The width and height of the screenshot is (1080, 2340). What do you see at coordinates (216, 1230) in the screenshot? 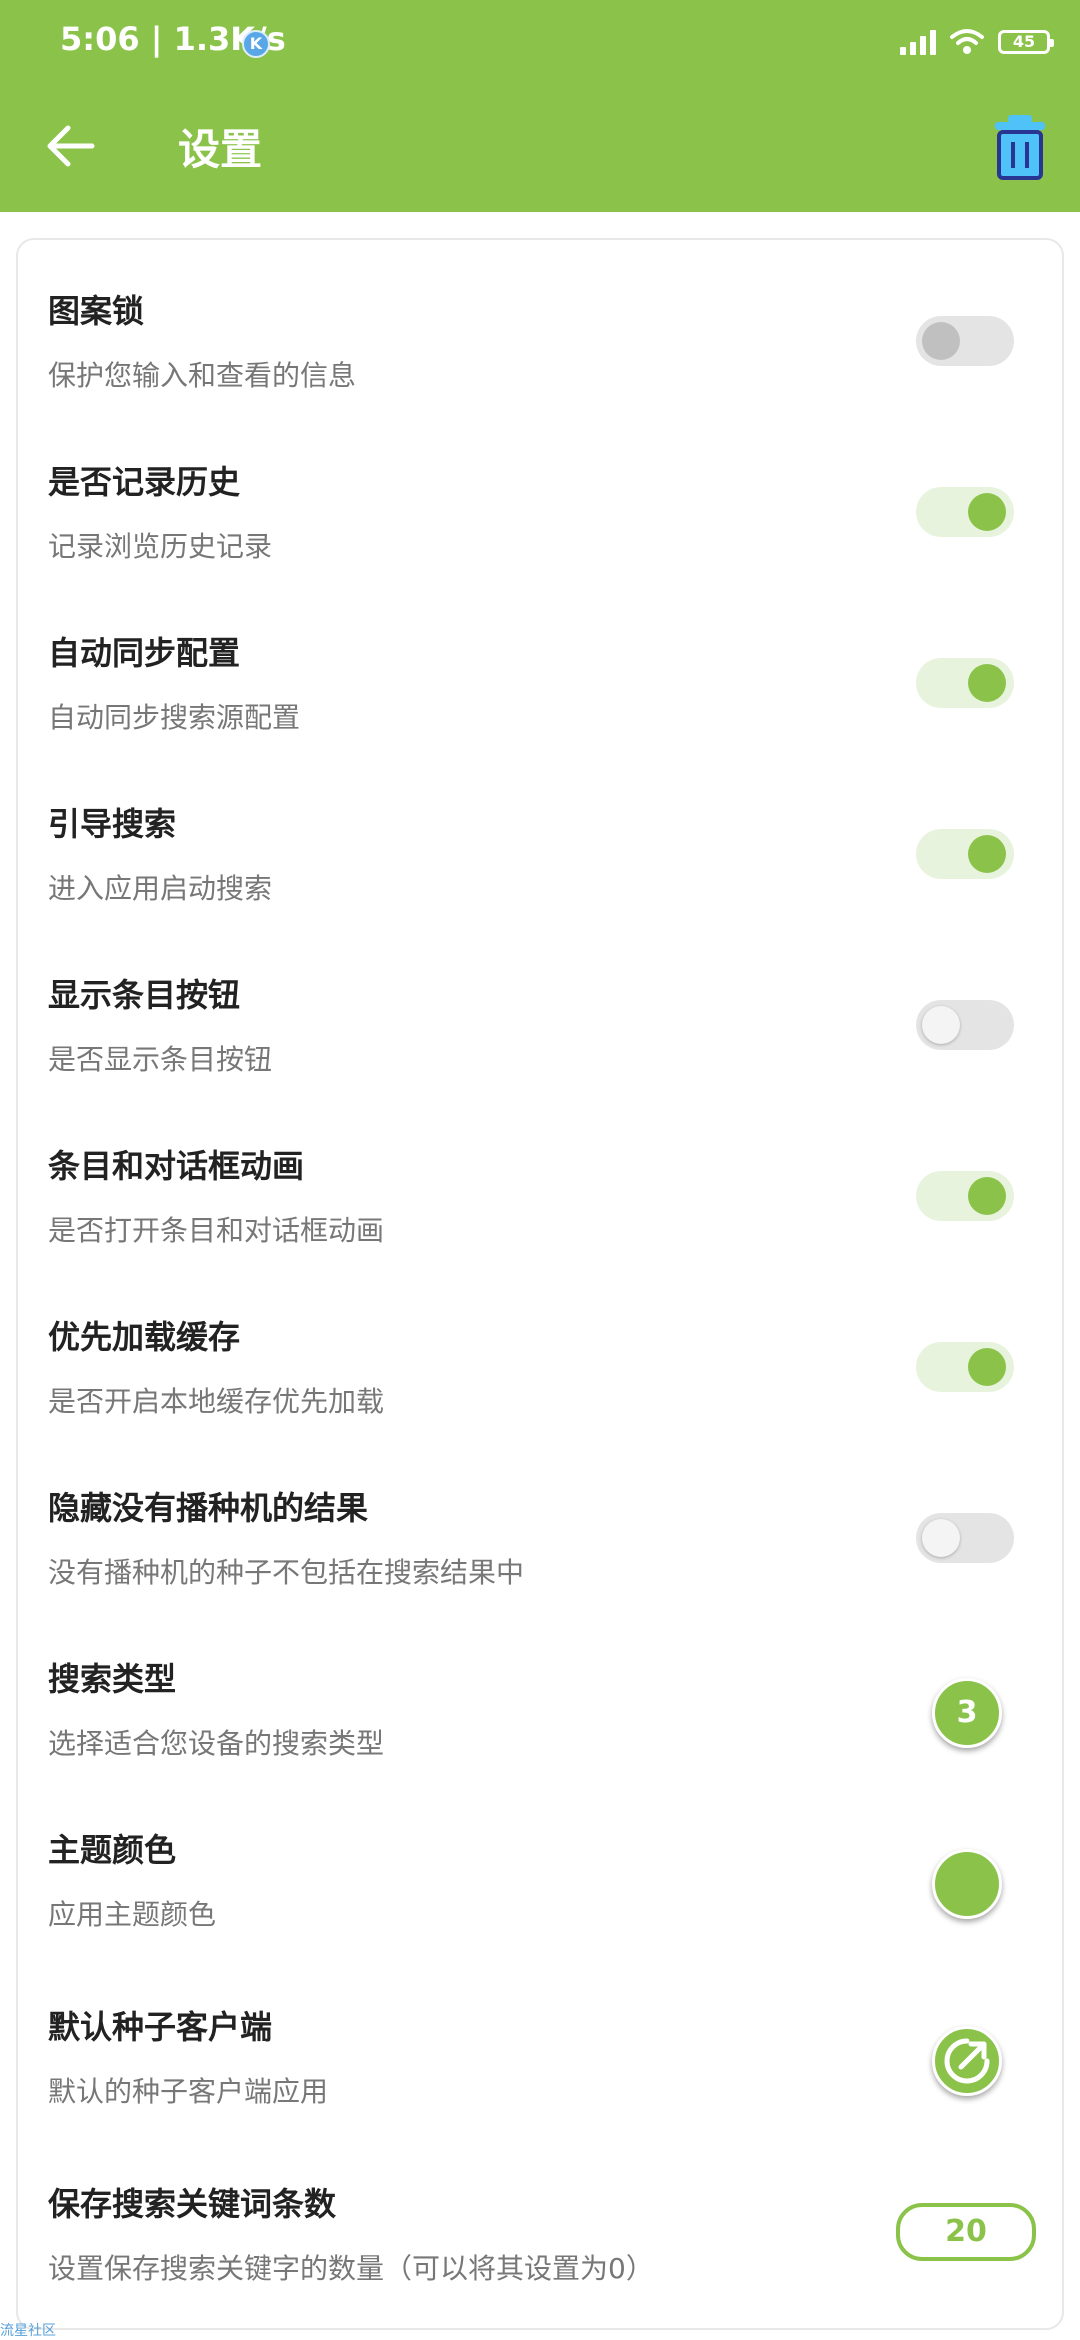
I see `setting-subtitle: 是否打开条目和对话框动画` at bounding box center [216, 1230].